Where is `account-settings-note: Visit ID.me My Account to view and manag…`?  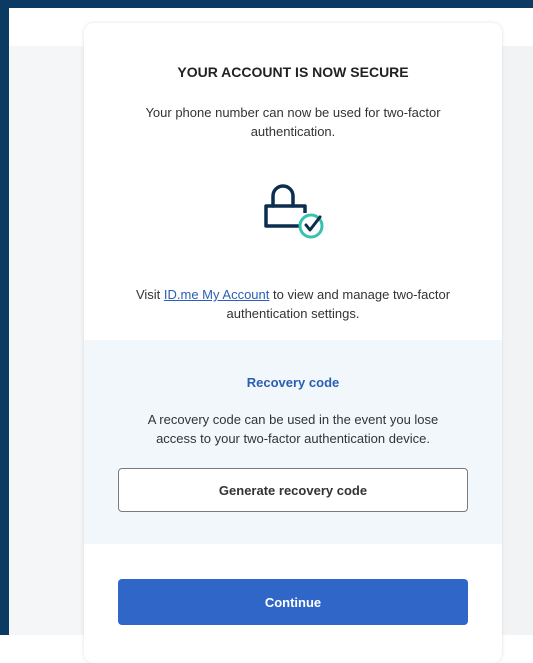
account-settings-note: Visit ID.me My Account to view and manag… is located at coordinates (293, 304).